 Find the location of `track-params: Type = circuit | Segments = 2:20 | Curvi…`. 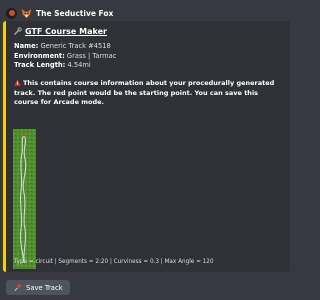

track-params: Type = circuit | Segments = 2:20 | Curvi… is located at coordinates (114, 262).